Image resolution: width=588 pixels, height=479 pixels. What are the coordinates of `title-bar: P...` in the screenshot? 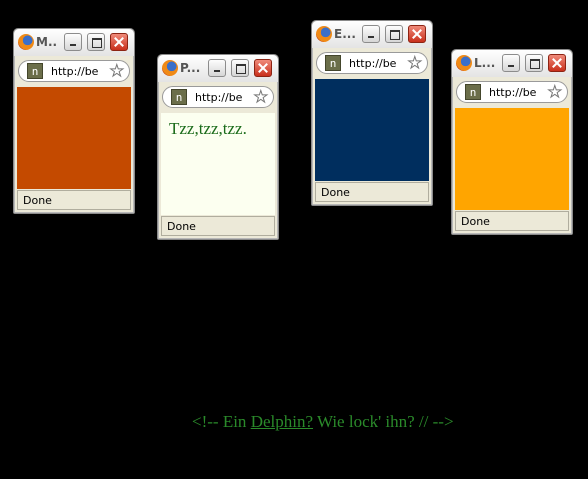 It's located at (218, 68).